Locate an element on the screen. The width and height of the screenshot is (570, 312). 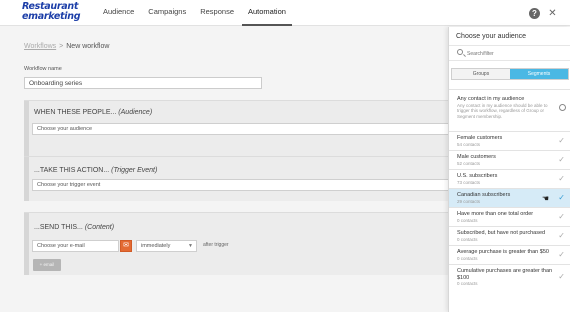
help-icon: ? is located at coordinates (534, 13).